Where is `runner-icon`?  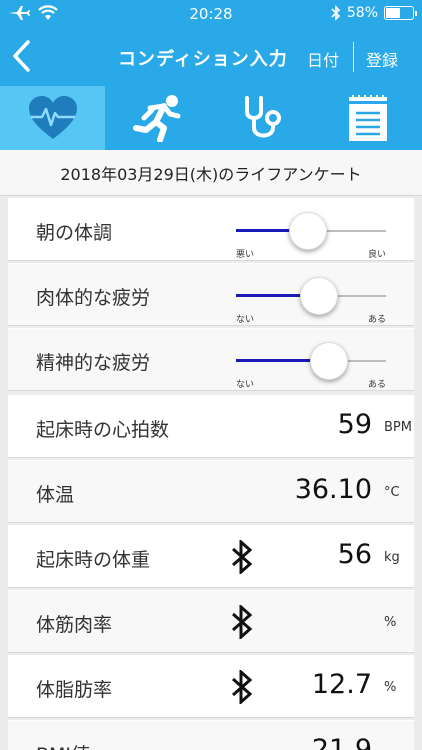
runner-icon is located at coordinates (156, 118).